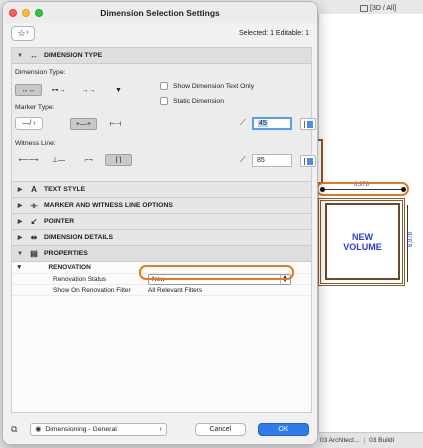 The height and width of the screenshot is (448, 423). What do you see at coordinates (243, 159) in the screenshot?
I see `witness-length-icon: ⟋` at bounding box center [243, 159].